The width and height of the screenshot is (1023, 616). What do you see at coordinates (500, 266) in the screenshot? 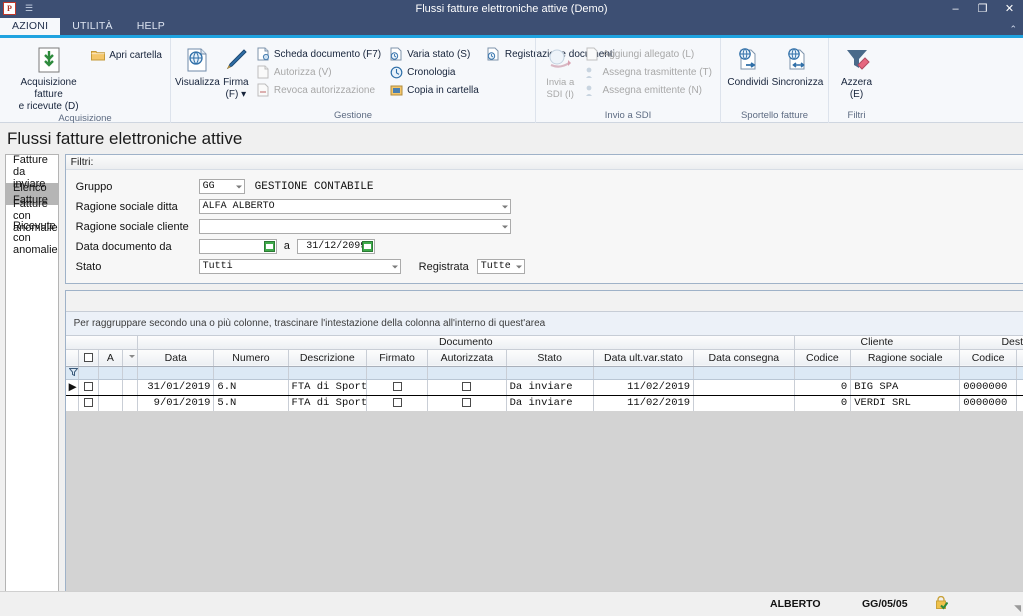
I see `registrata-select: Tutte` at bounding box center [500, 266].